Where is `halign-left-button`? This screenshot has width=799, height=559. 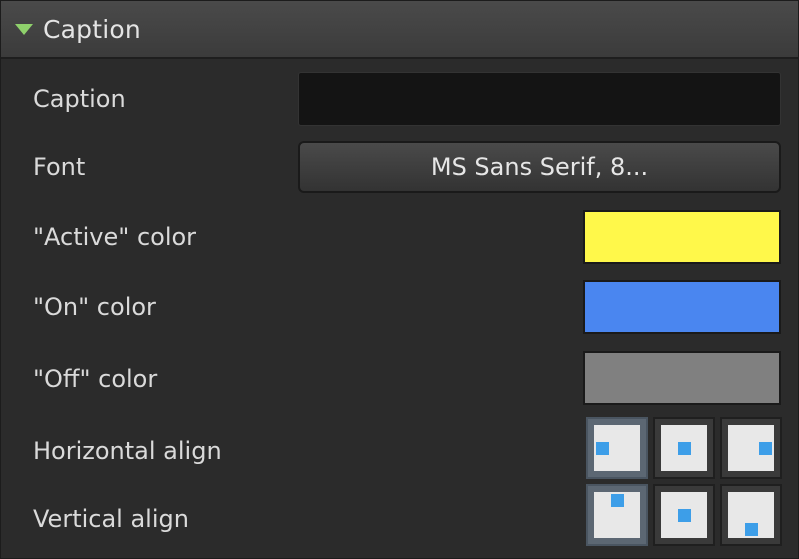 halign-left-button is located at coordinates (617, 448).